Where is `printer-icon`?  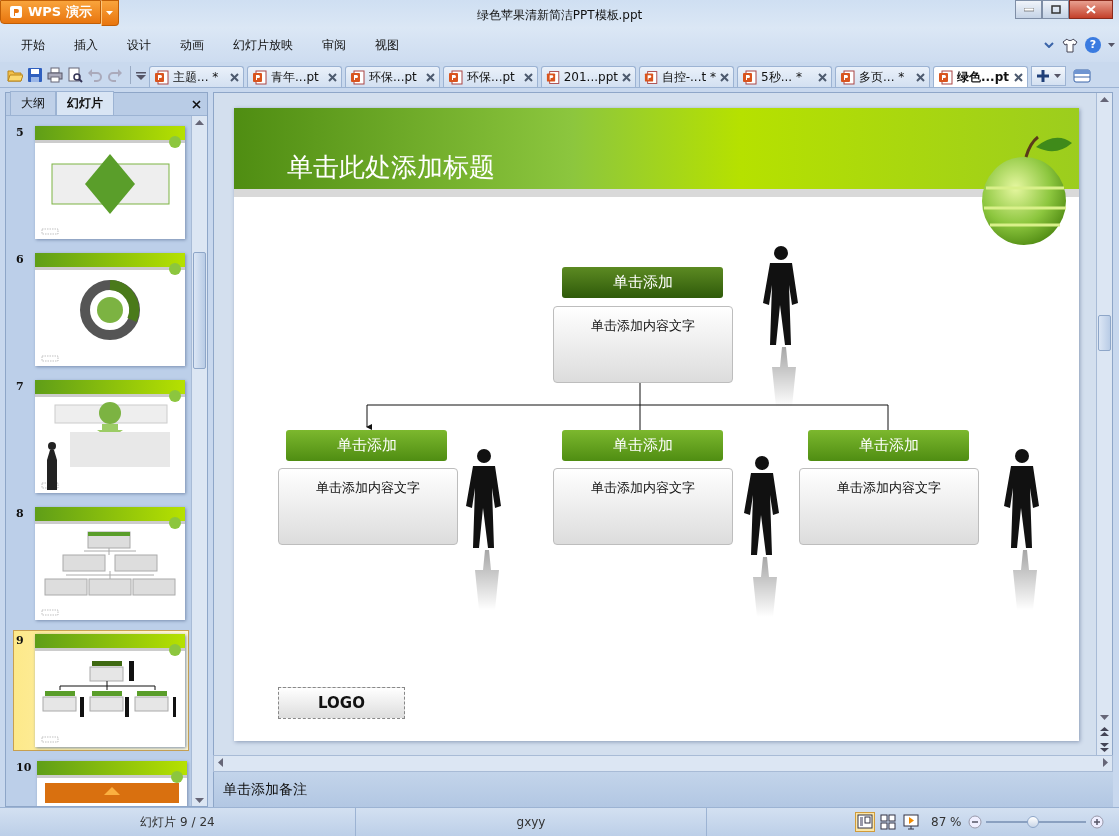 printer-icon is located at coordinates (55, 75).